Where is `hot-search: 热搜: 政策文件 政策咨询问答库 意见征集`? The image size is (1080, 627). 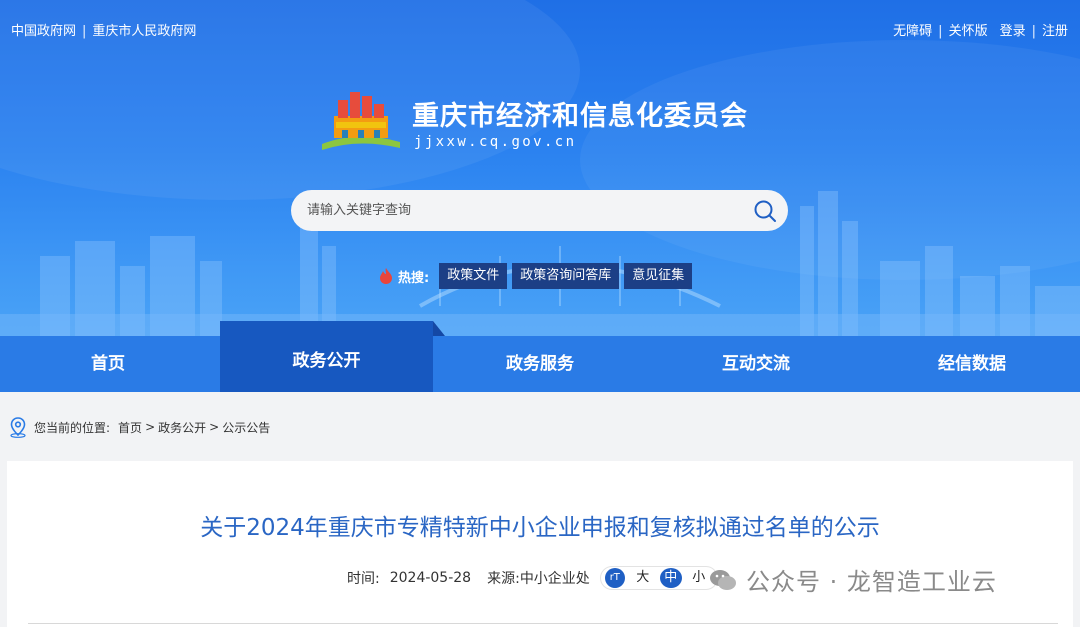
hot-search: 热搜: 政策文件 政策咨询问答库 意见征集 is located at coordinates (537, 276).